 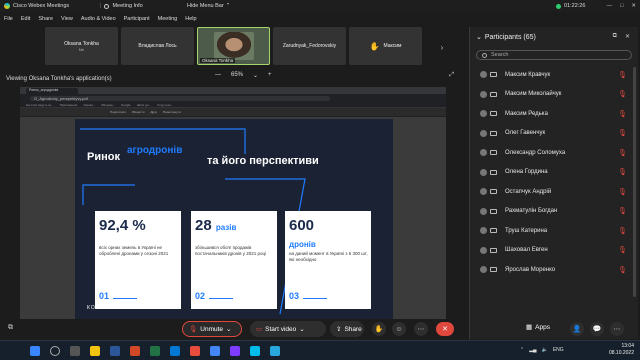 What do you see at coordinates (218, 75) in the screenshot?
I see `zoom-out-button: —` at bounding box center [218, 75].